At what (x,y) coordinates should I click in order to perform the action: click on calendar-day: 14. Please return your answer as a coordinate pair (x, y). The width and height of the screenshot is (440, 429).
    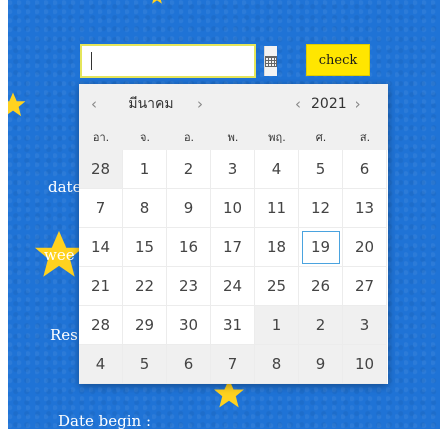
    Looking at the image, I should click on (101, 247).